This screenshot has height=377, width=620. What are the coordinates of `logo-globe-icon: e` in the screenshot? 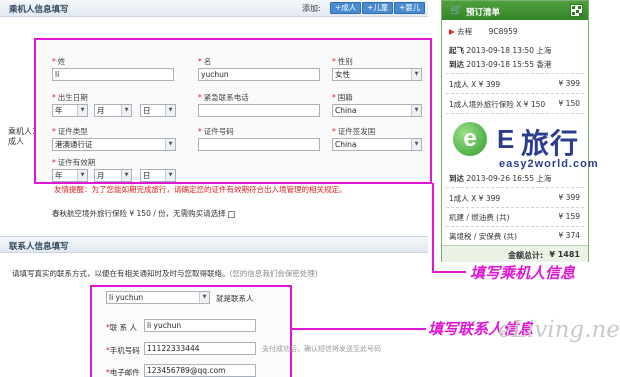 It's located at (470, 139).